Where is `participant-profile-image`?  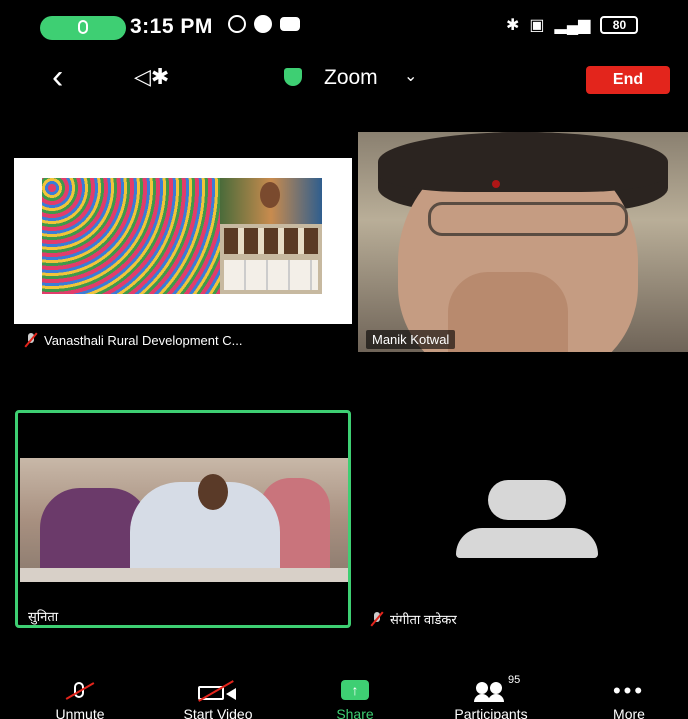 participant-profile-image is located at coordinates (182, 236).